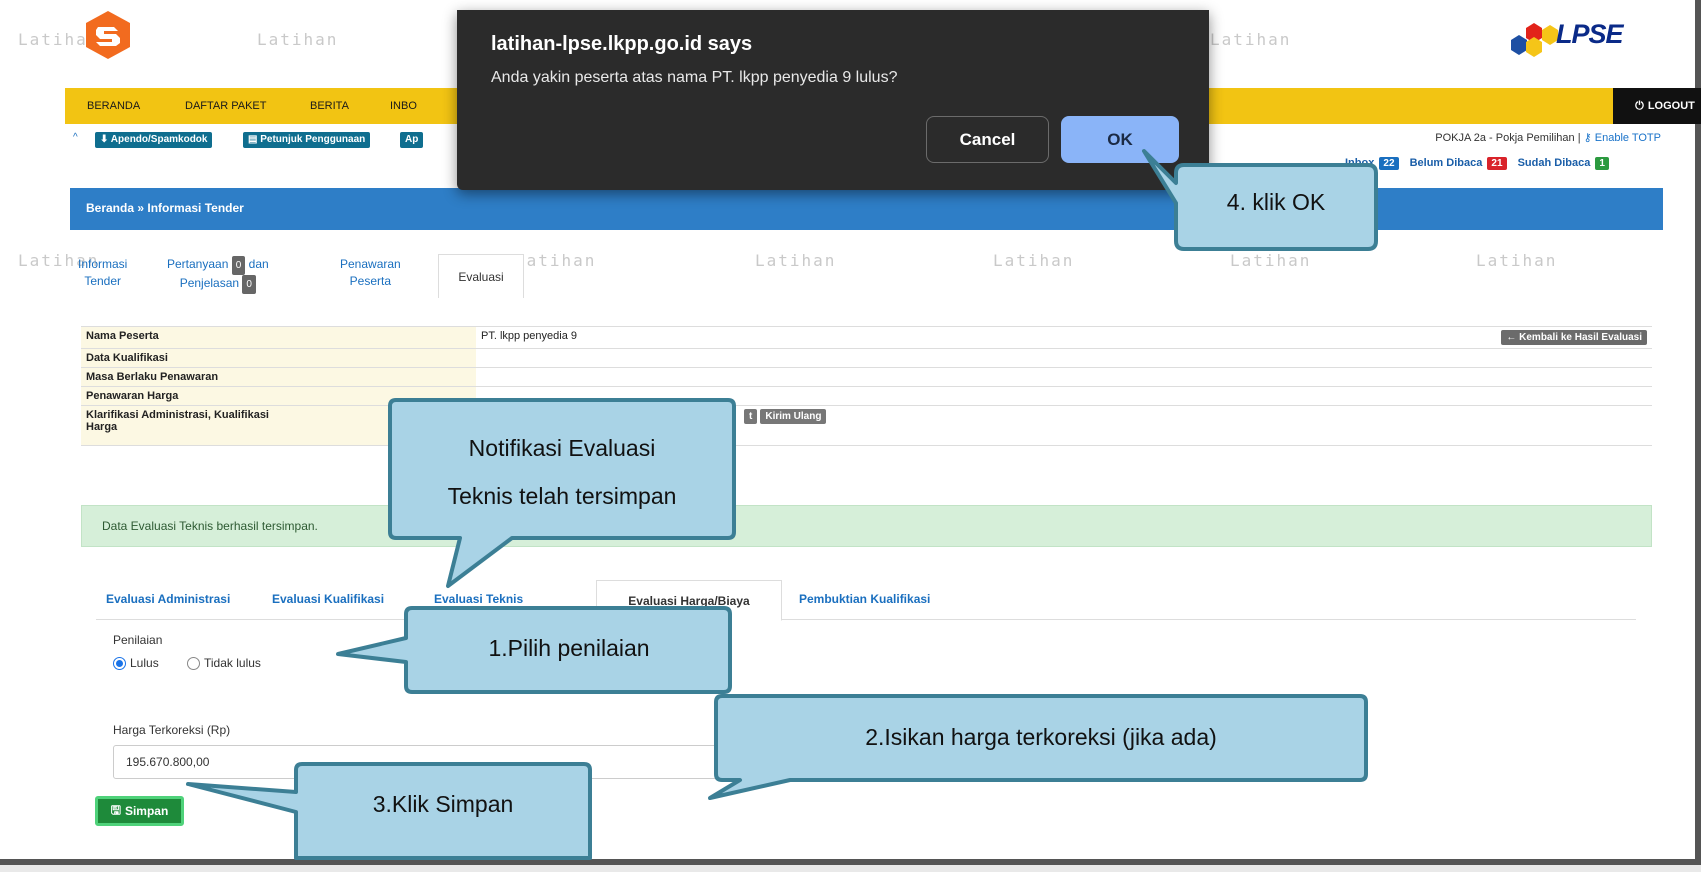 The width and height of the screenshot is (1701, 872). Describe the element at coordinates (139, 811) in the screenshot. I see `simpan-button: 🖫 Simpan` at that location.